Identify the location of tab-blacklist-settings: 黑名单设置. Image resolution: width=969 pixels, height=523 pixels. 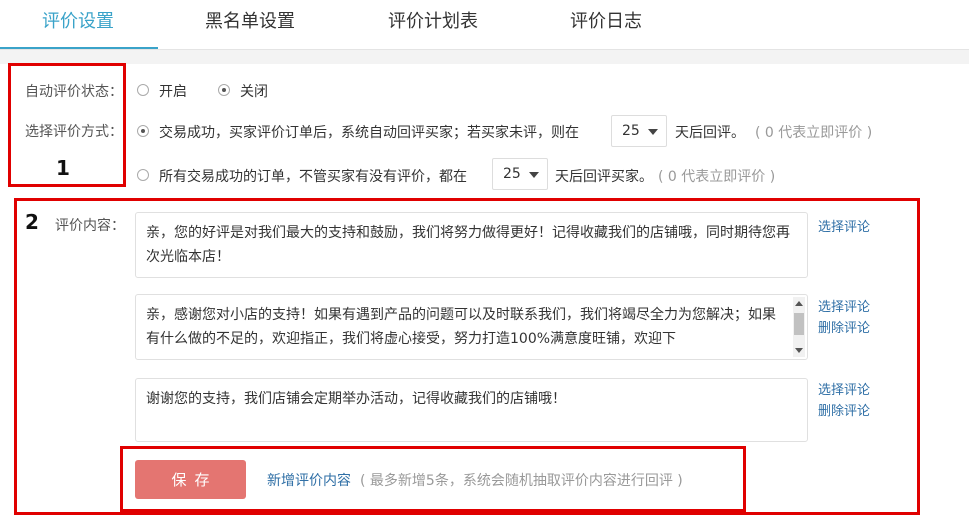
(250, 24).